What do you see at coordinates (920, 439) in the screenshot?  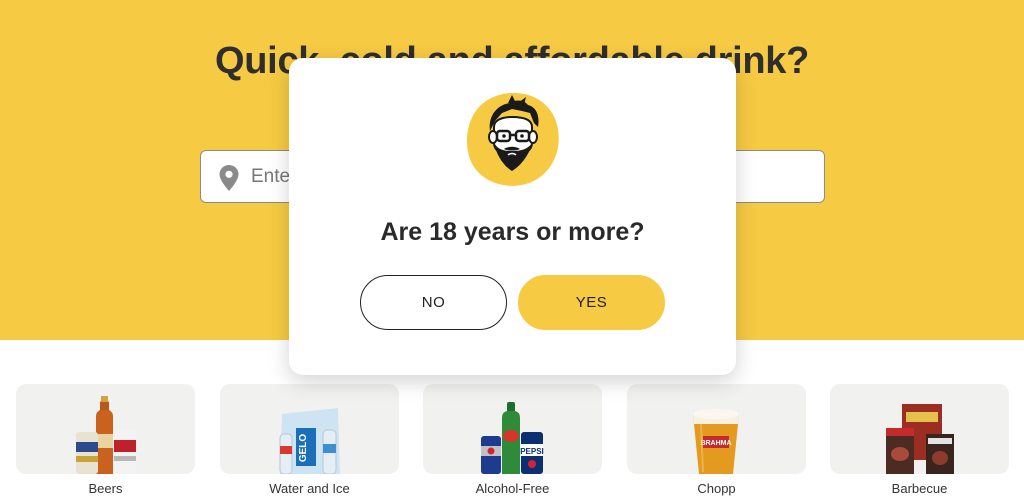 I see `barbecue-icon` at bounding box center [920, 439].